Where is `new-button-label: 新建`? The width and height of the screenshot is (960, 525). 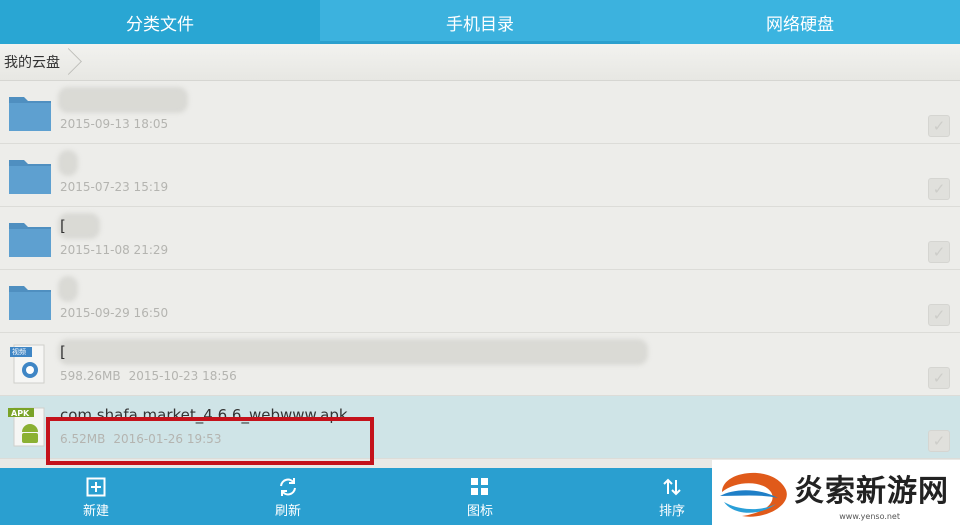
new-button-label: 新建 is located at coordinates (95, 511).